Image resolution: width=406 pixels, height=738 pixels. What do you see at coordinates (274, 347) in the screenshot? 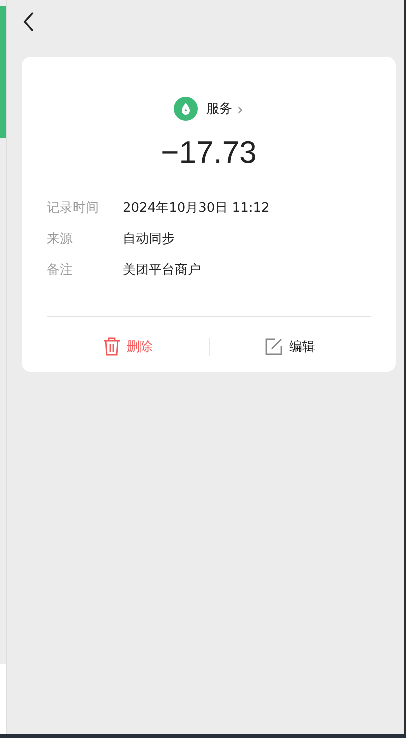
I see `edit-icon` at bounding box center [274, 347].